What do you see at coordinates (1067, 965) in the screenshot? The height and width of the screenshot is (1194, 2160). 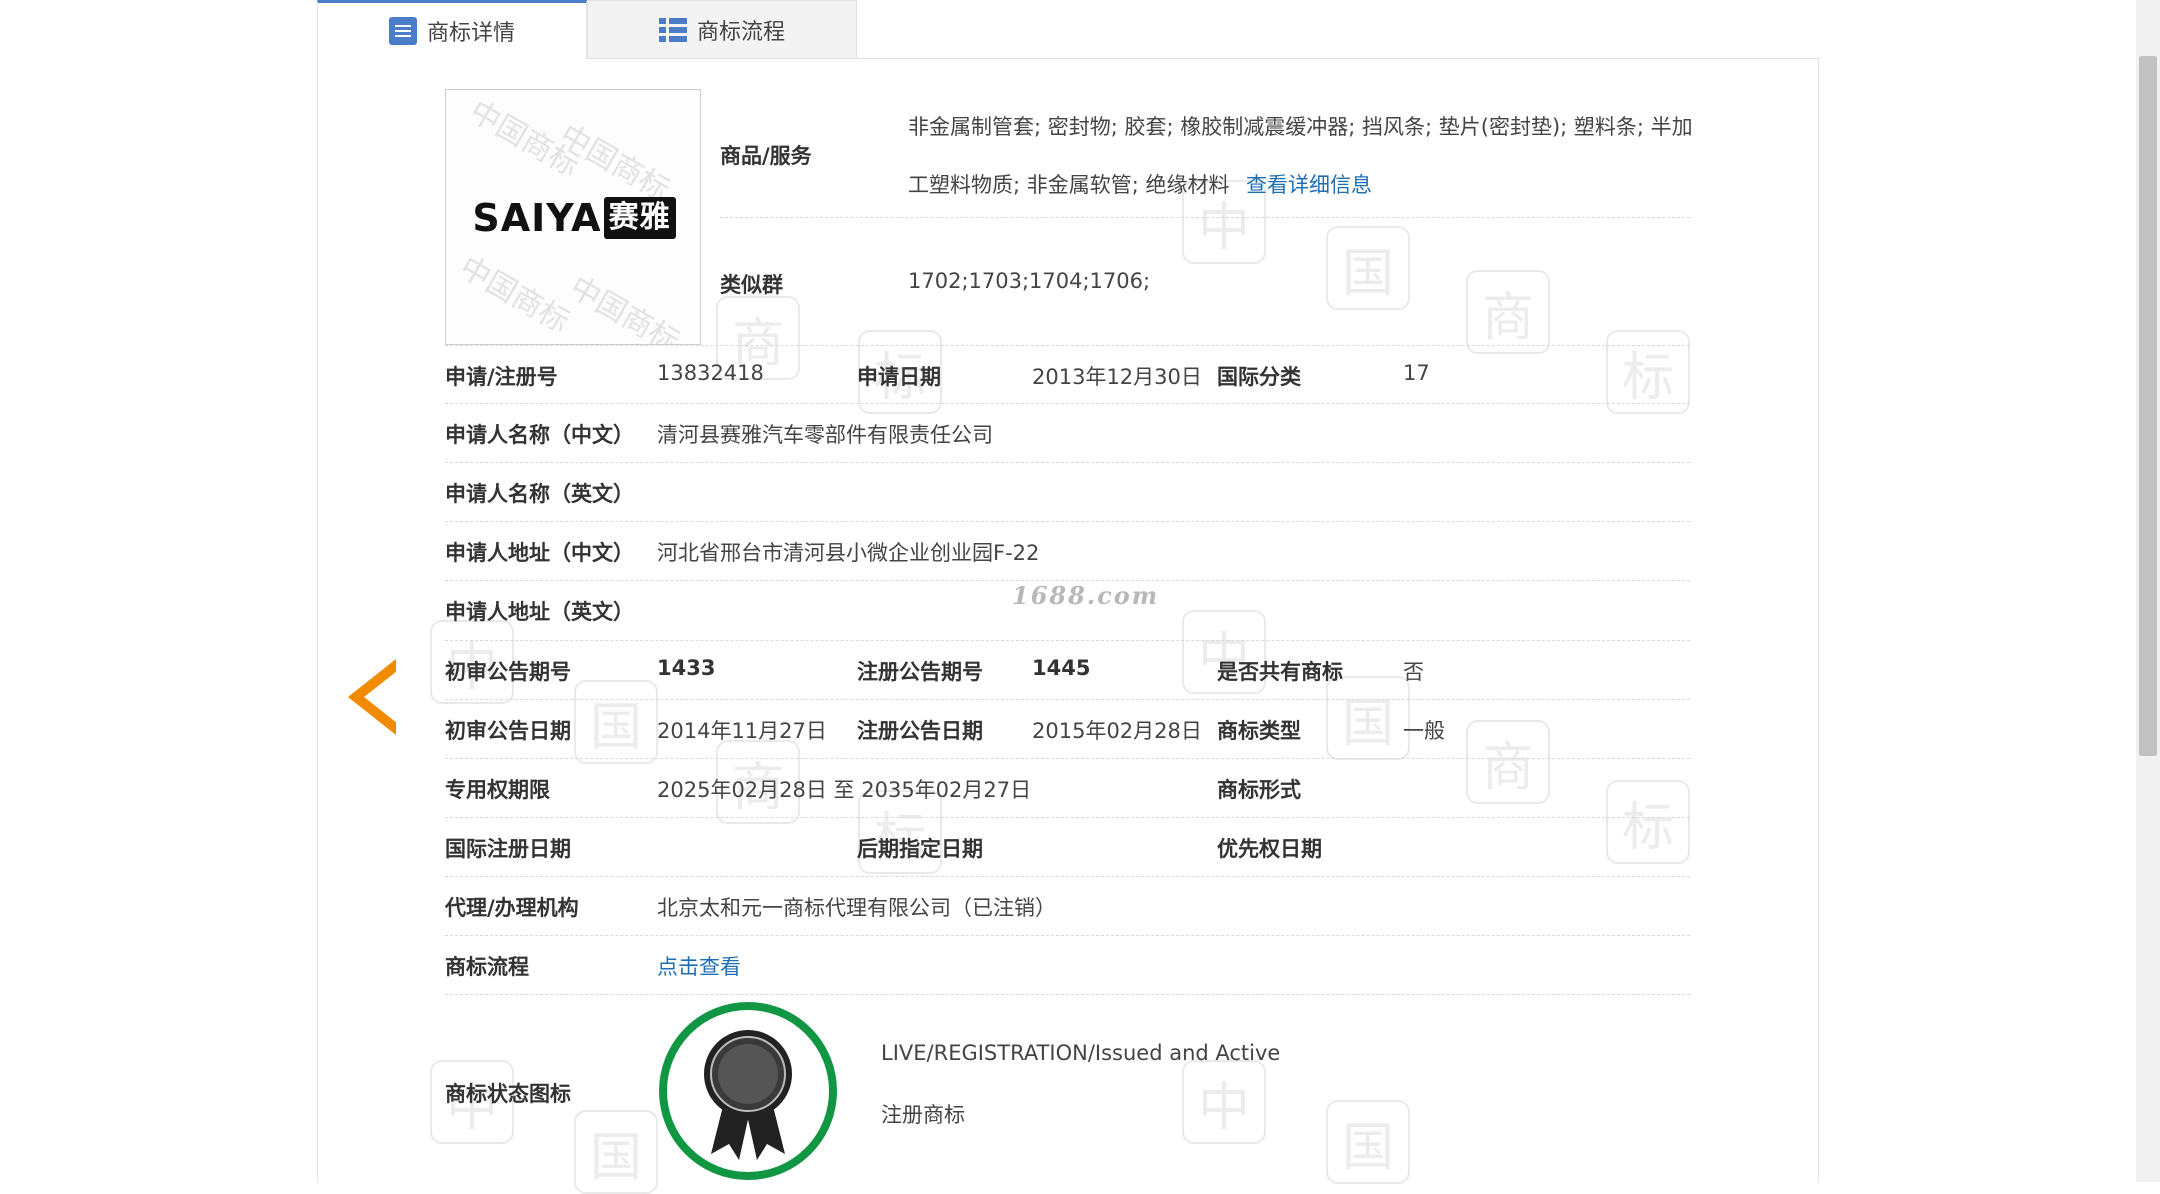 I see `row-process: 商标流程 点击查看` at bounding box center [1067, 965].